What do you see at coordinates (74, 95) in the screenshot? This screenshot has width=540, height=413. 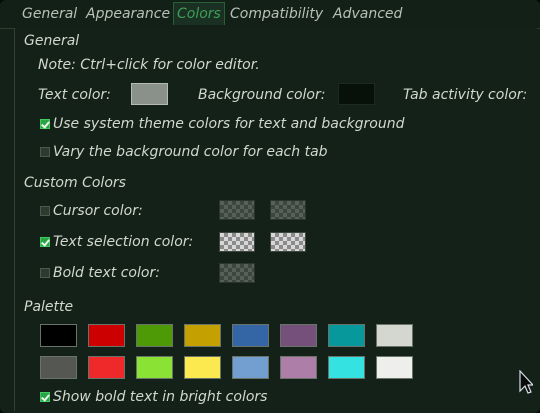 I see `text-color-label: Text color:` at bounding box center [74, 95].